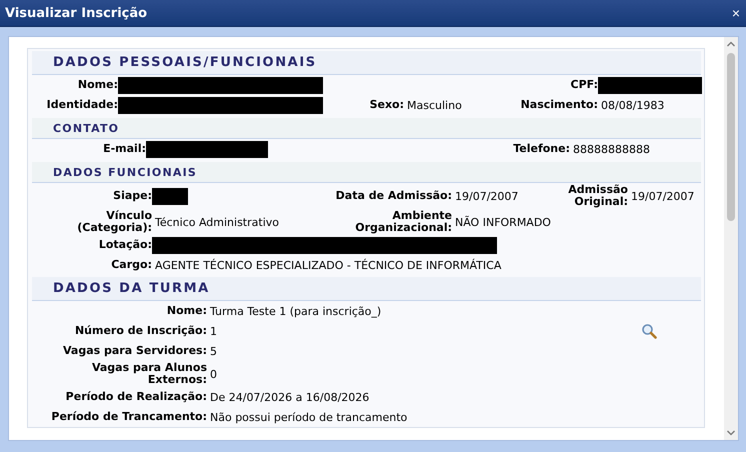  What do you see at coordinates (82, 105) in the screenshot?
I see `field-label: Identidade:` at bounding box center [82, 105].